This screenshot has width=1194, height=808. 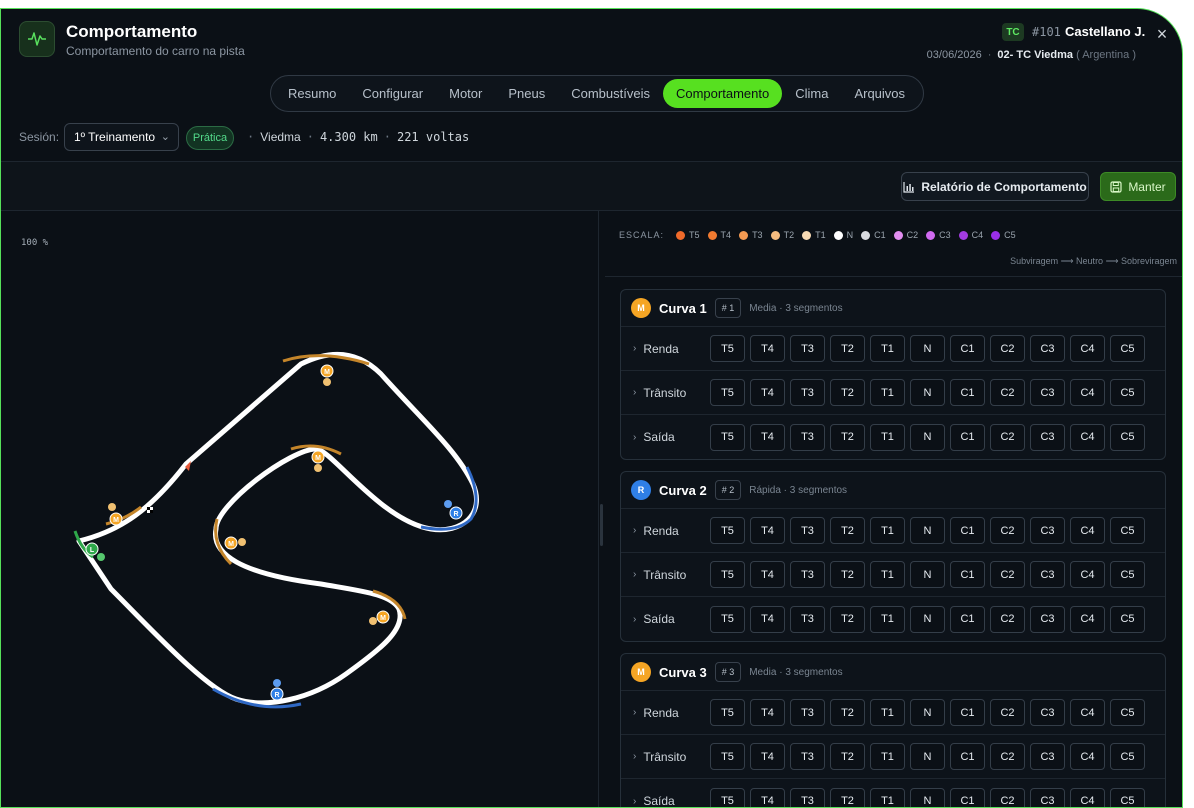 What do you see at coordinates (327, 375) in the screenshot?
I see `curve-marker-1: M` at bounding box center [327, 375].